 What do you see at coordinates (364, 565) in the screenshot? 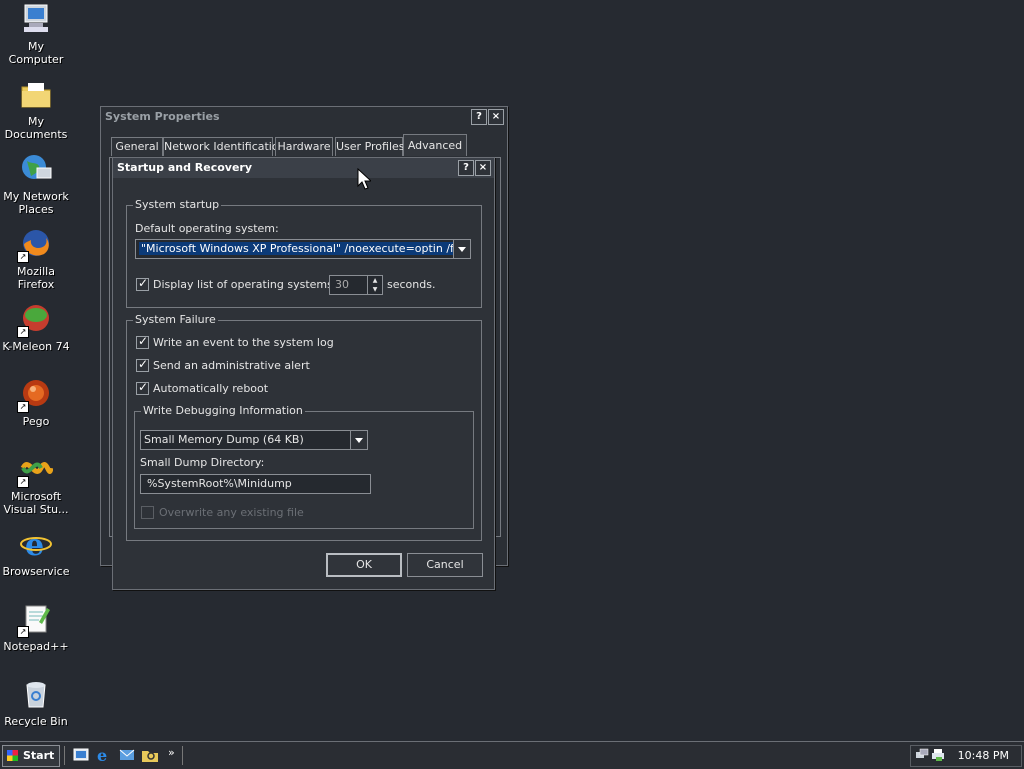
I see `ok-button: OK` at bounding box center [364, 565].